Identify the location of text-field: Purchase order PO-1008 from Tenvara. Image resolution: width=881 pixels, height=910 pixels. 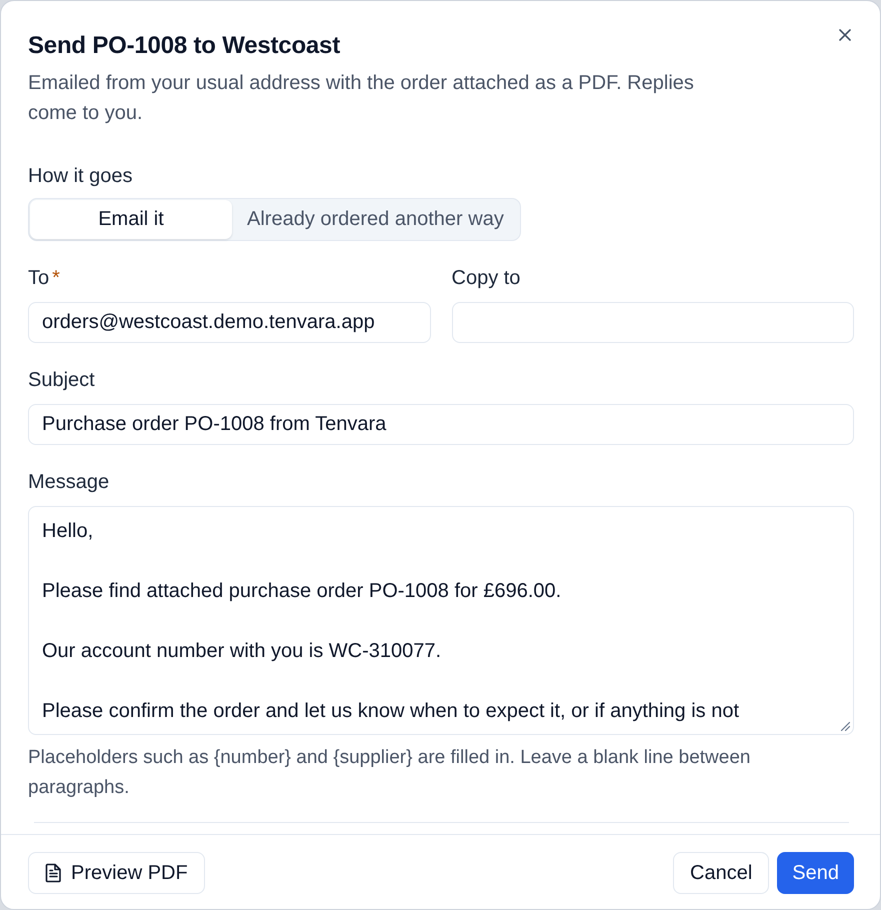
(441, 424).